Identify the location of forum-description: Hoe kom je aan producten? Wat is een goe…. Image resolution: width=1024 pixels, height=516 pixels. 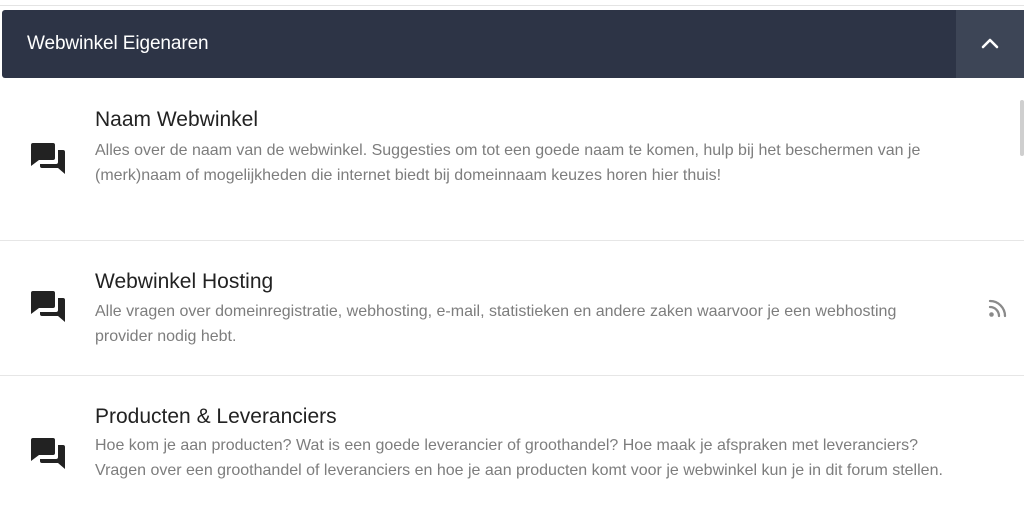
(519, 458).